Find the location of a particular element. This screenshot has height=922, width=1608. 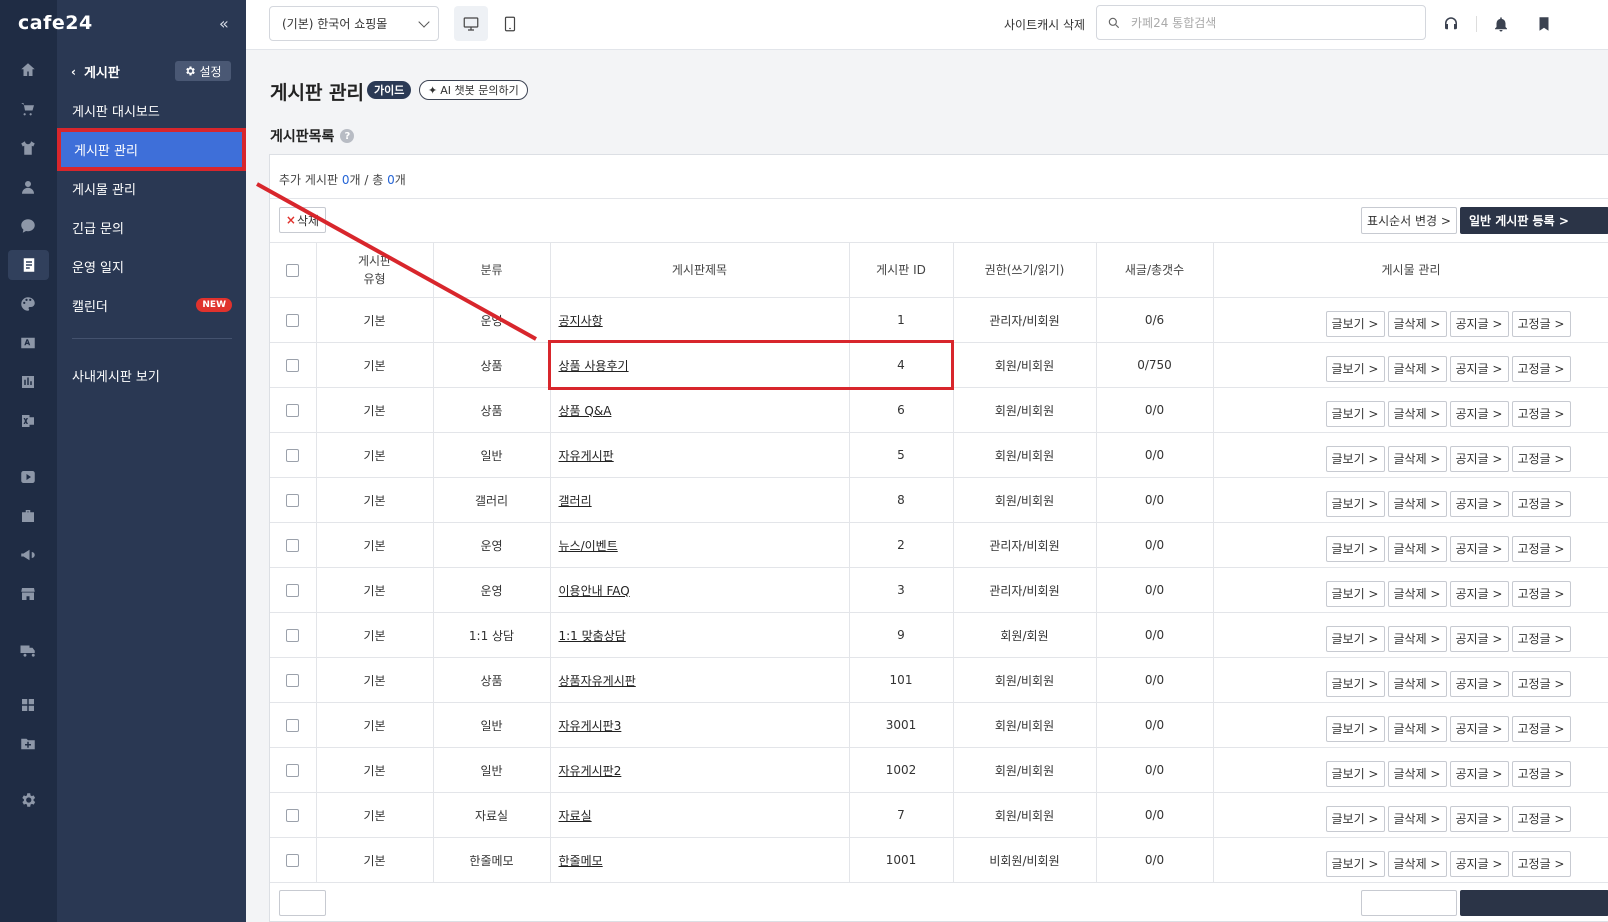

board-title-link: 1:1 맞춤상담 is located at coordinates (592, 636).